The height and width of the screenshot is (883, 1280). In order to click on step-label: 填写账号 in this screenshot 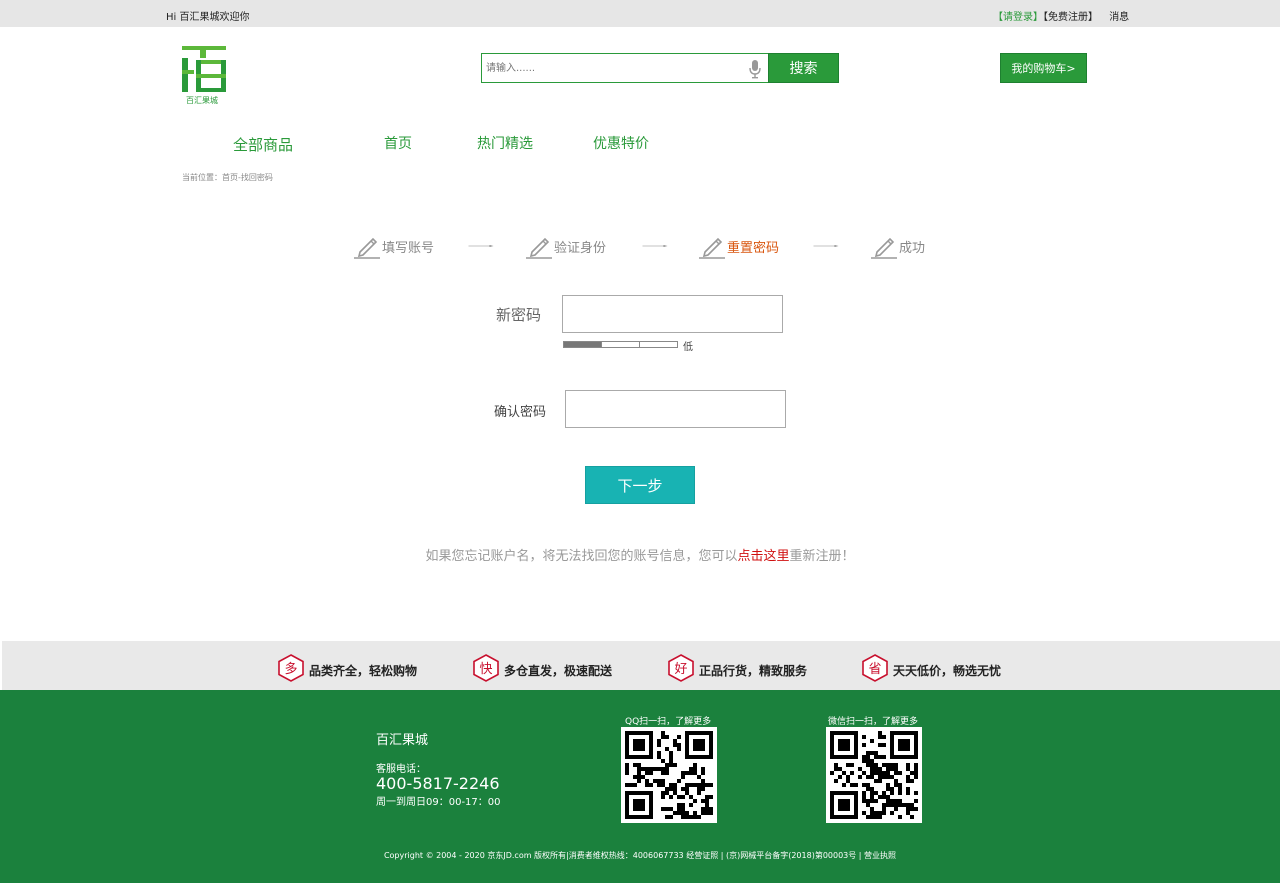, I will do `click(408, 248)`.